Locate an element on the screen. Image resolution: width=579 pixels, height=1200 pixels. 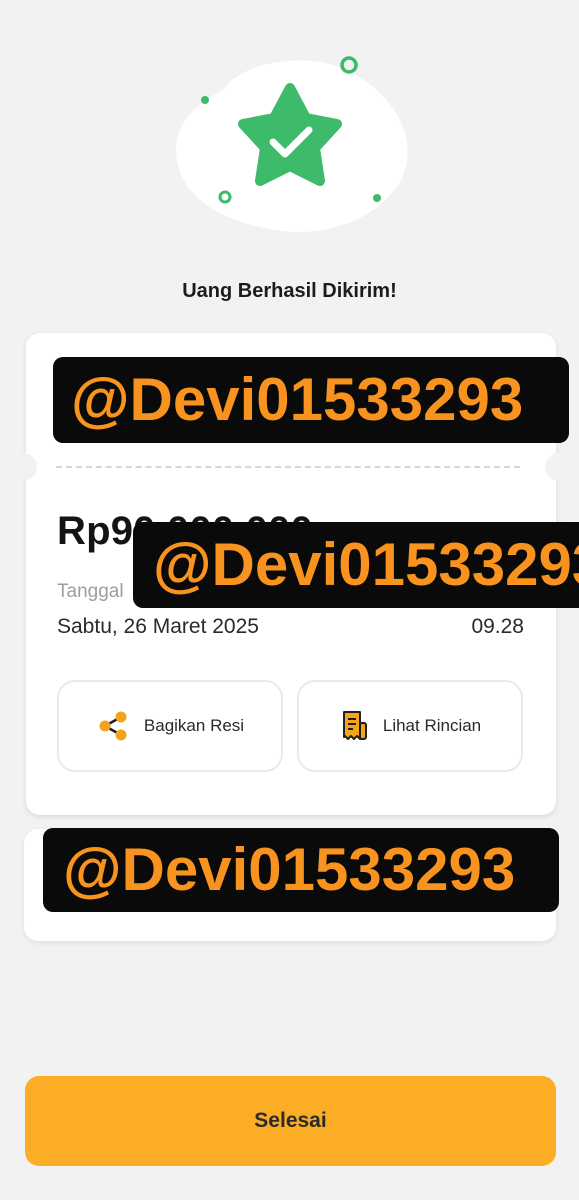
success-illustration is located at coordinates (290, 145).